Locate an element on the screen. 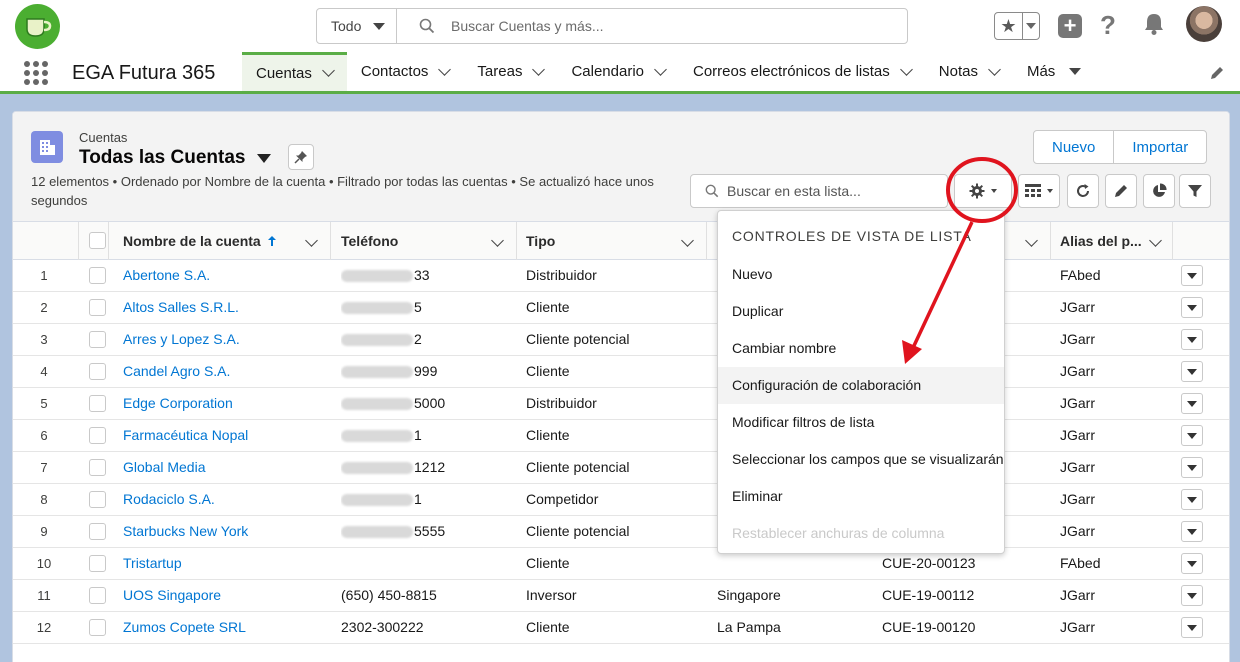 Image resolution: width=1240 pixels, height=662 pixels. new-button: Nuevo is located at coordinates (1073, 147).